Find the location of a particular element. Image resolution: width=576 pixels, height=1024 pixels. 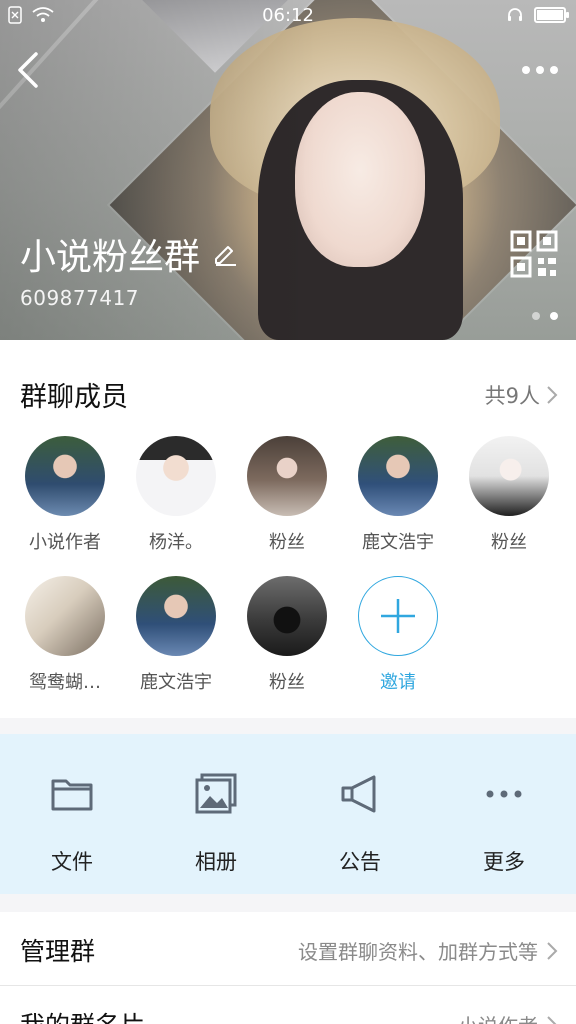

status-right is located at coordinates (537, 15).